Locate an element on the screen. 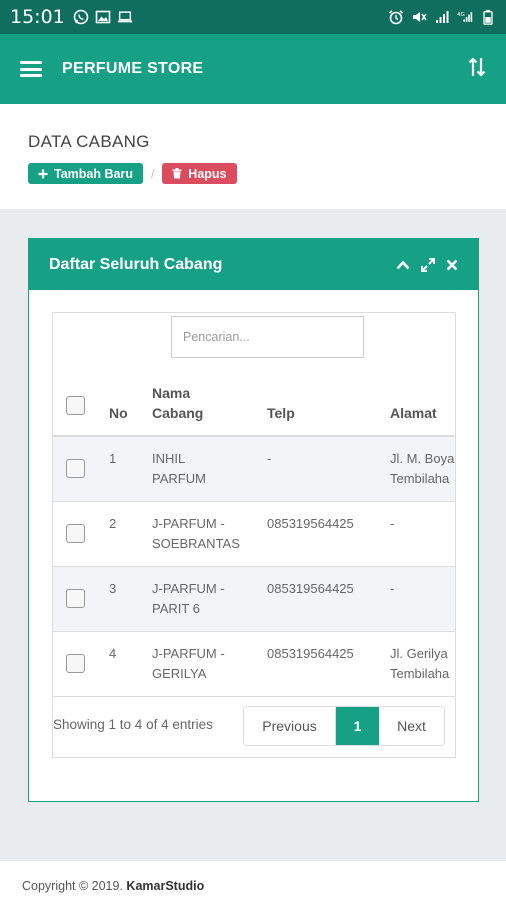  sort-arrows-icon is located at coordinates (477, 69).